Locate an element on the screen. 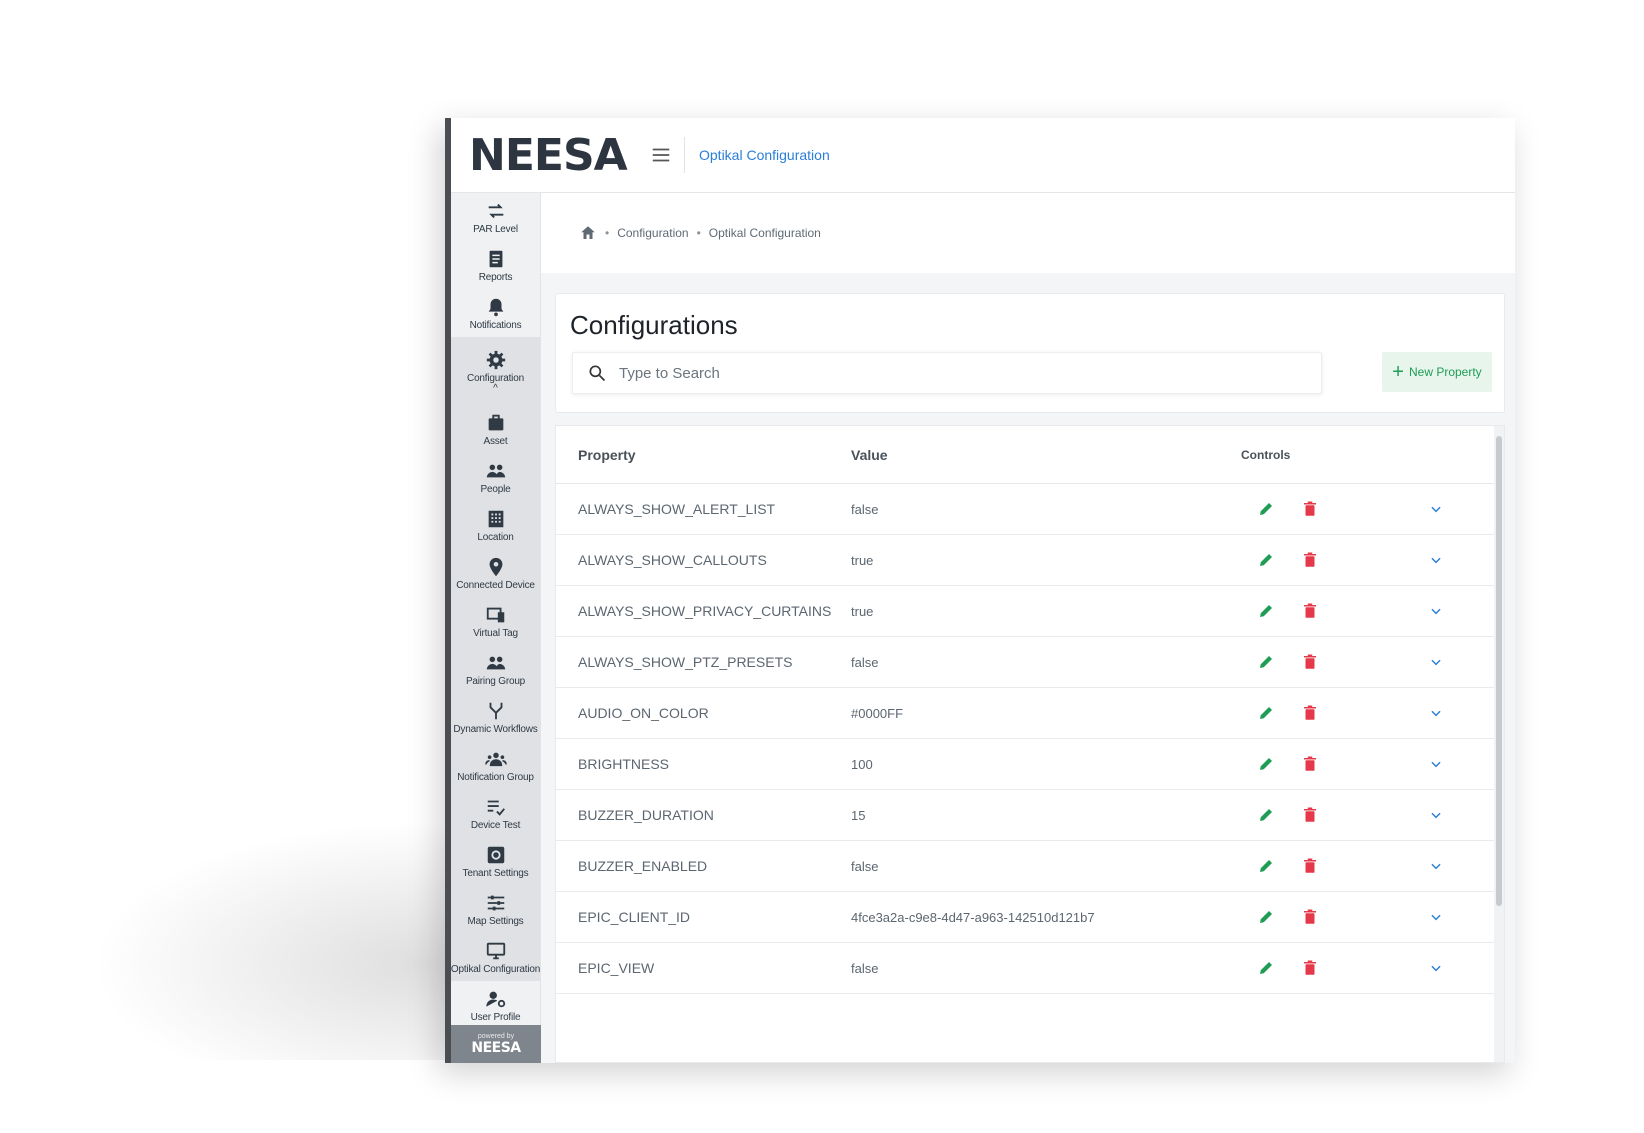 The image size is (1644, 1133). search-input is located at coordinates (959, 373).